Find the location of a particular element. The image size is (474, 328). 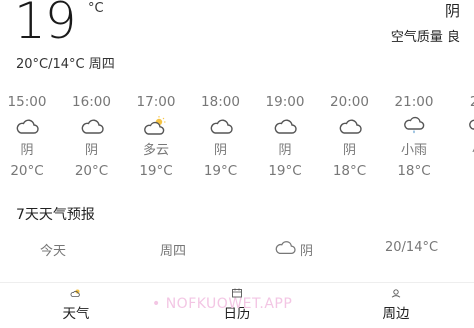

hourly-item: 21:00 小雨18°C is located at coordinates (414, 137).